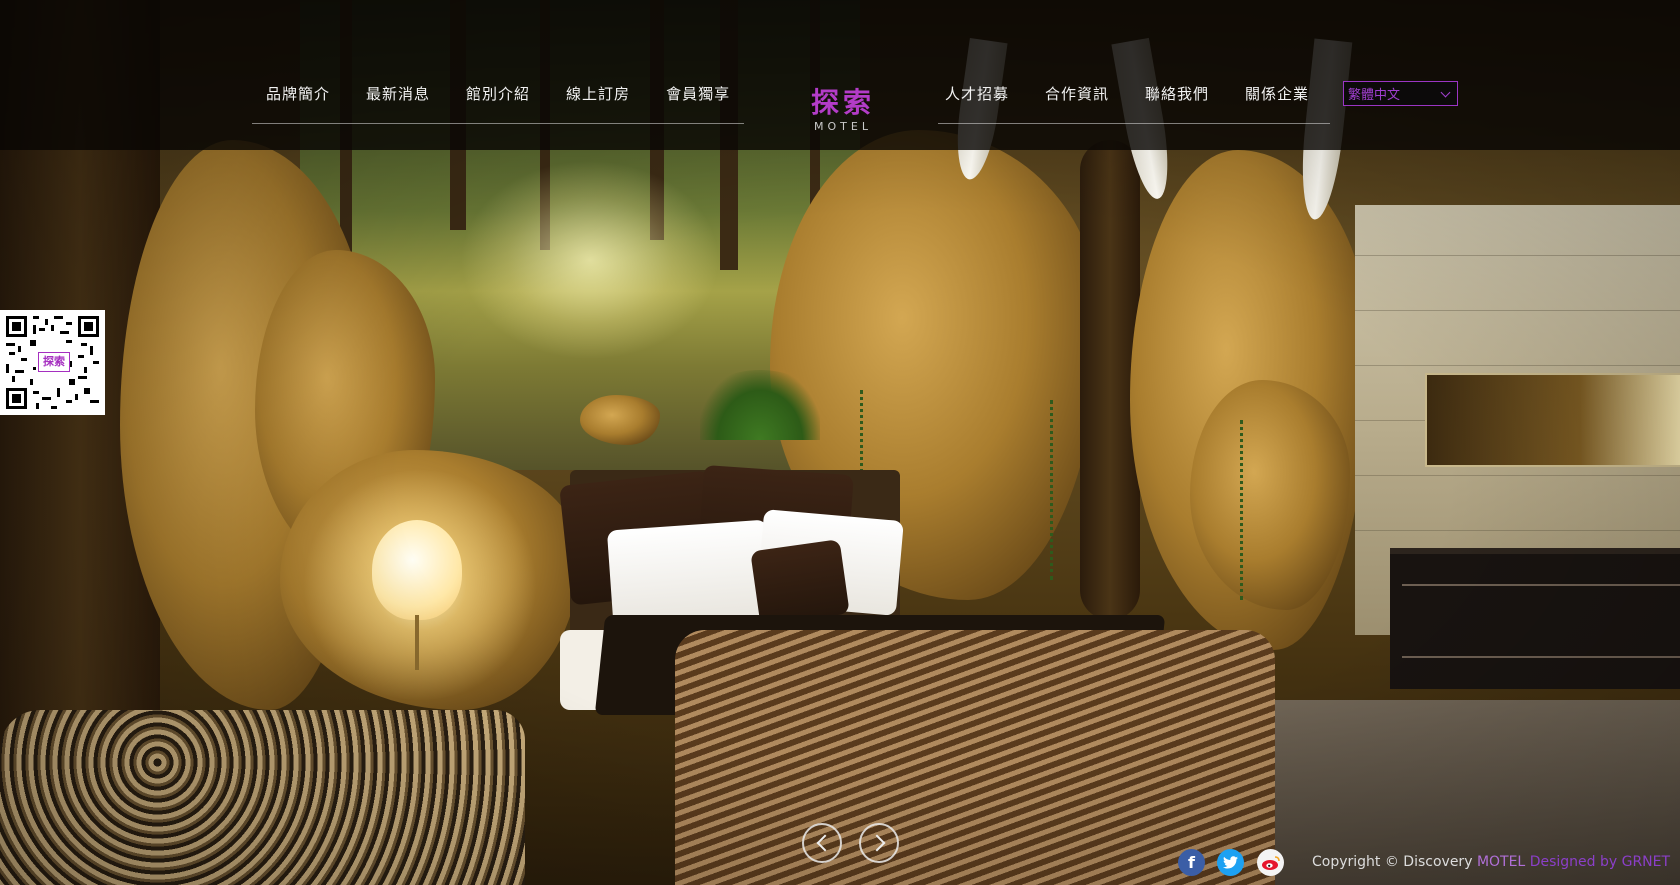 The width and height of the screenshot is (1680, 885). I want to click on chevron-left-icon, so click(824, 843).